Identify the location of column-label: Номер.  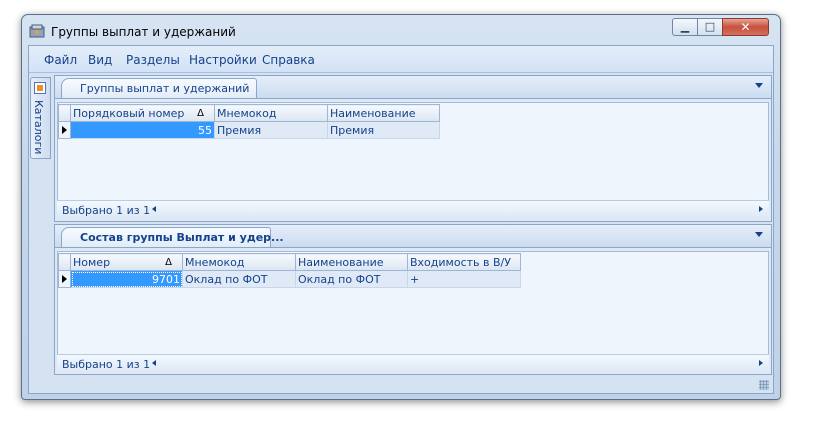
(92, 262).